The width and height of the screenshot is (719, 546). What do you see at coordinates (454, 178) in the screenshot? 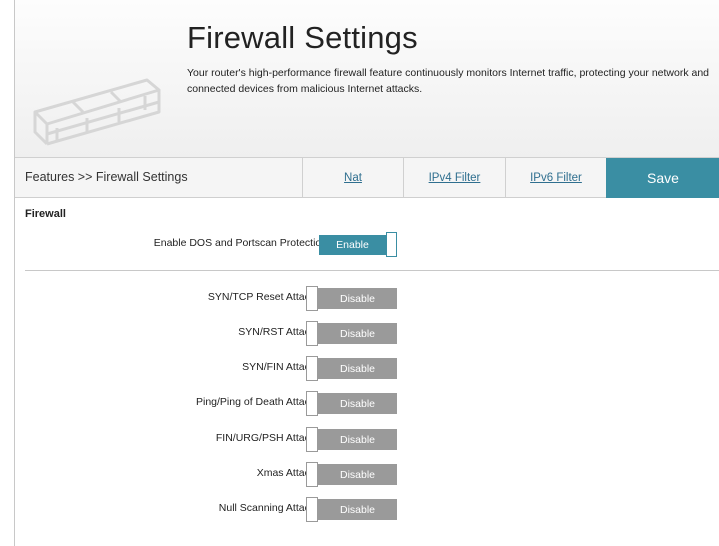
I see `tab-ipv4-filter: IPv4 Filter` at bounding box center [454, 178].